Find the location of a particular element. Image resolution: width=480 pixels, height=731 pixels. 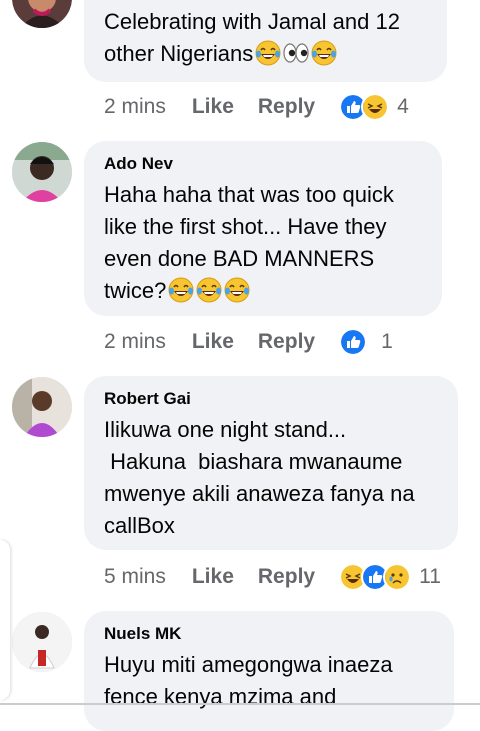

comment-author: Robert Gai is located at coordinates (272, 399).